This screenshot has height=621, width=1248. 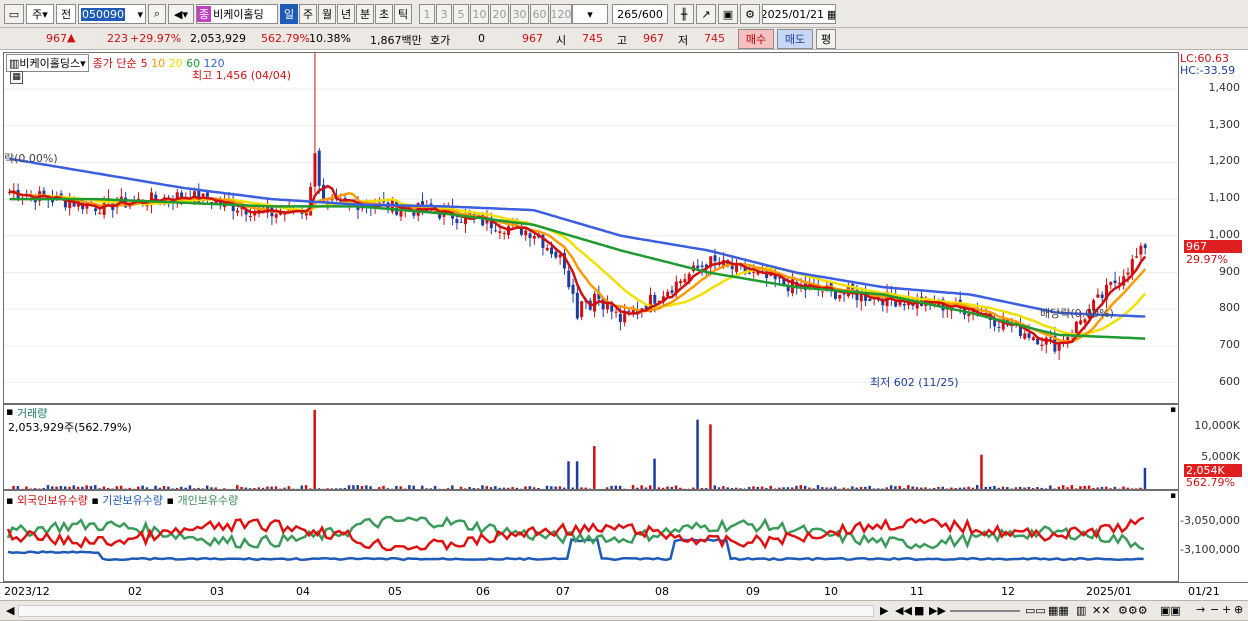 What do you see at coordinates (384, 14) in the screenshot?
I see `timeframe-button: 초` at bounding box center [384, 14].